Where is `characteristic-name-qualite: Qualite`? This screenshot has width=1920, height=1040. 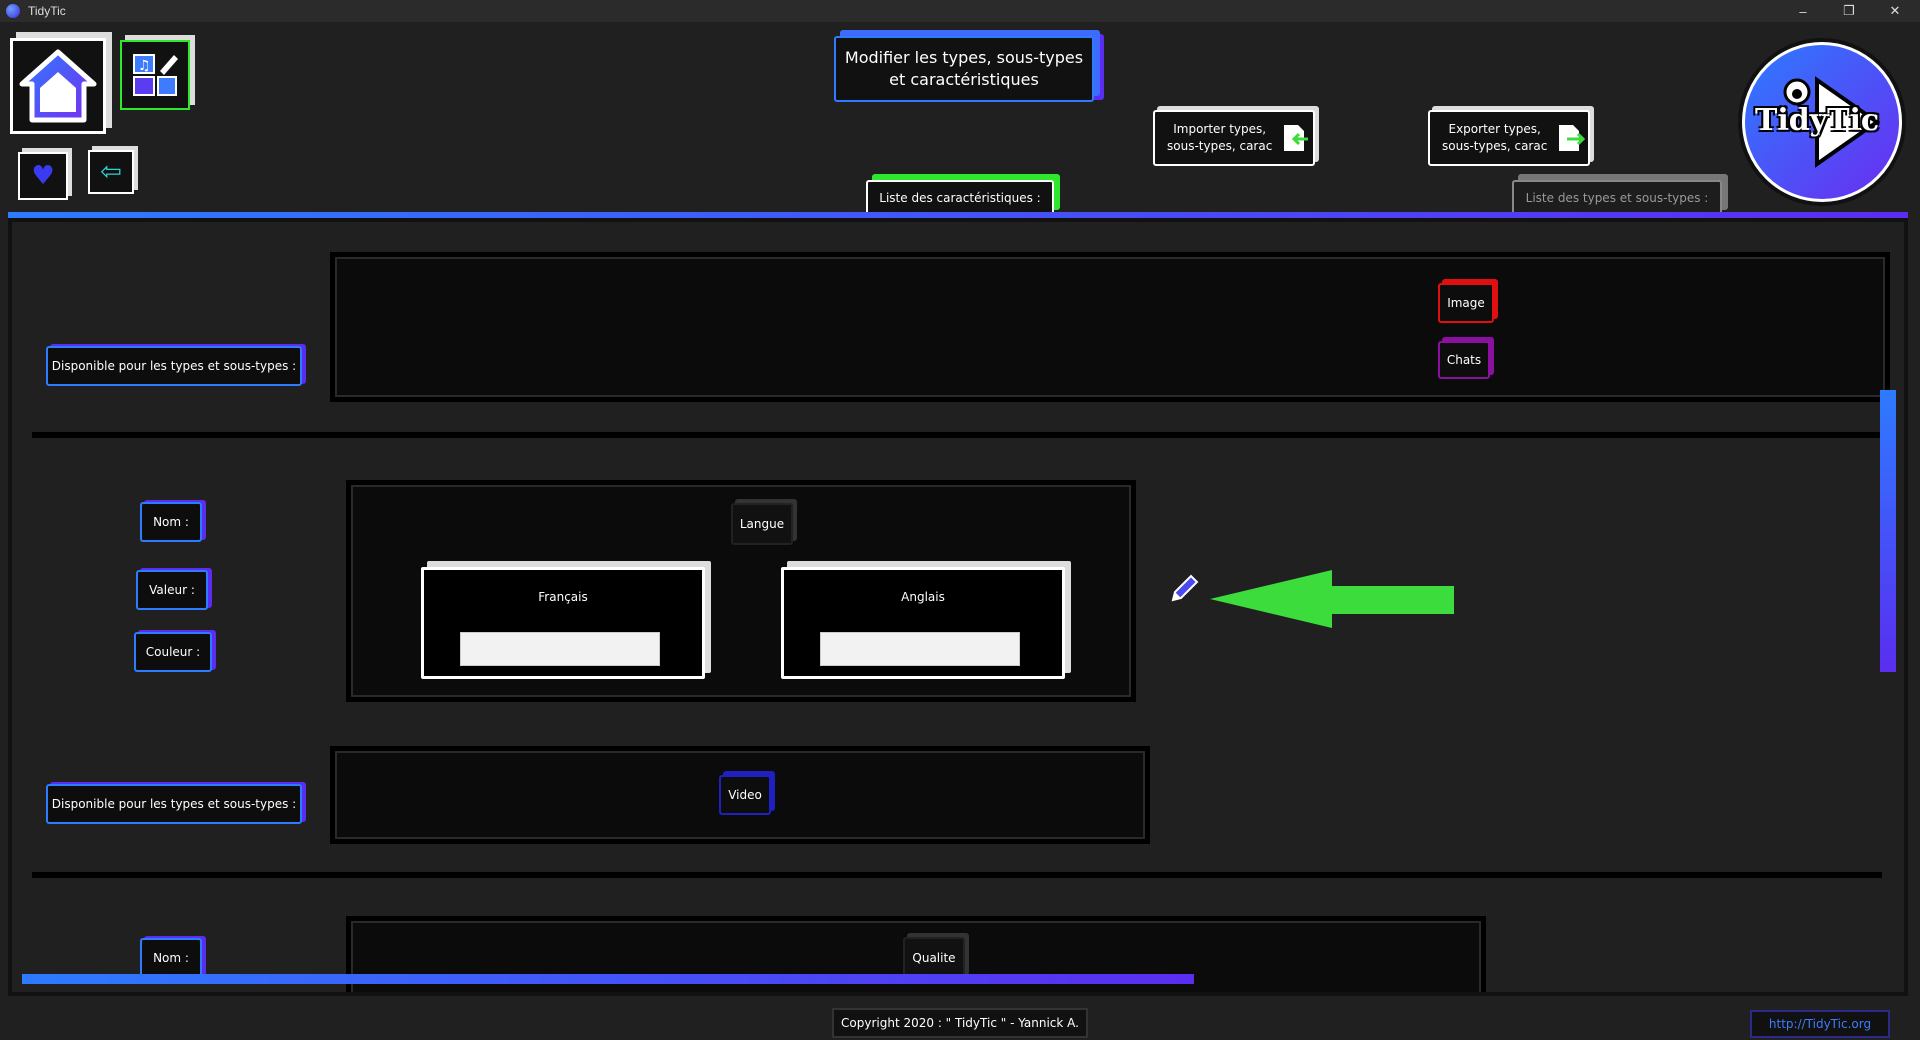
characteristic-name-qualite: Qualite is located at coordinates (934, 958).